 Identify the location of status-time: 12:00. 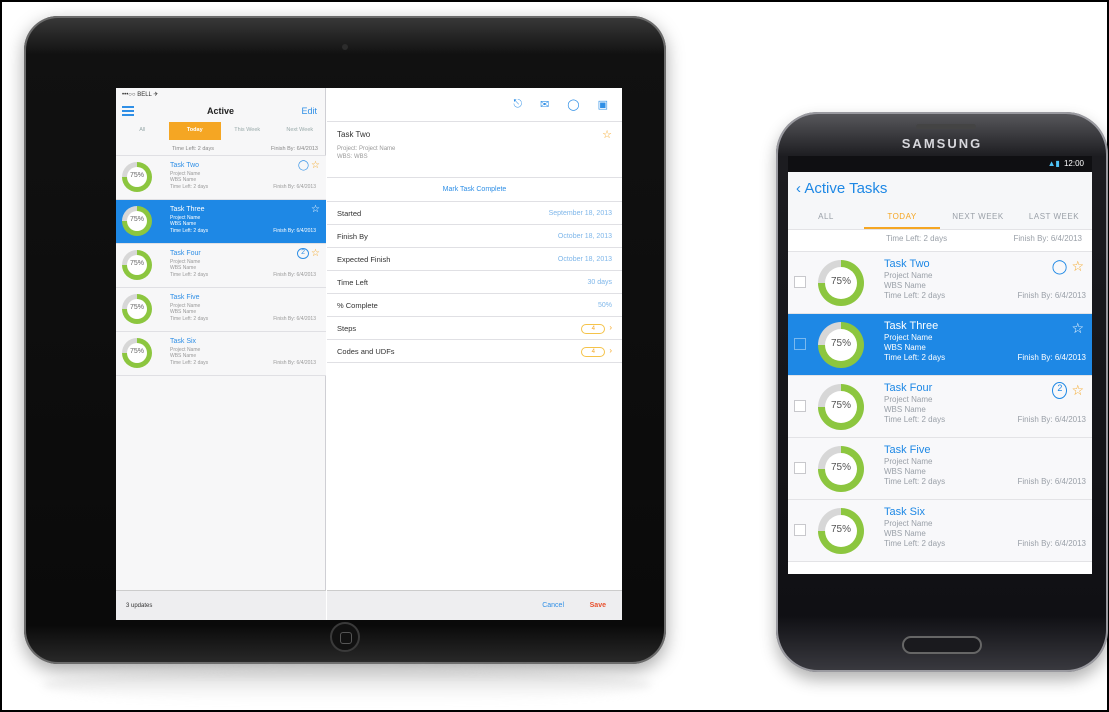
(1073, 163).